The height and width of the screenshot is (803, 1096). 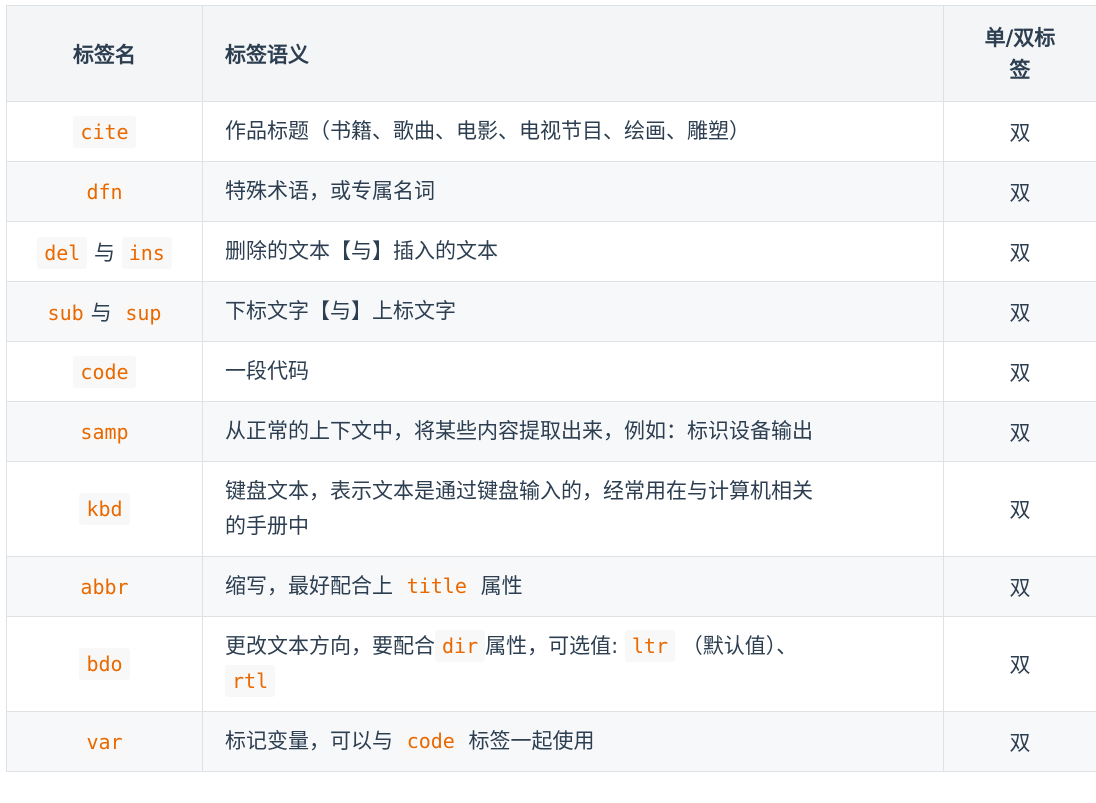 What do you see at coordinates (250, 681) in the screenshot?
I see `inline-code: rtl` at bounding box center [250, 681].